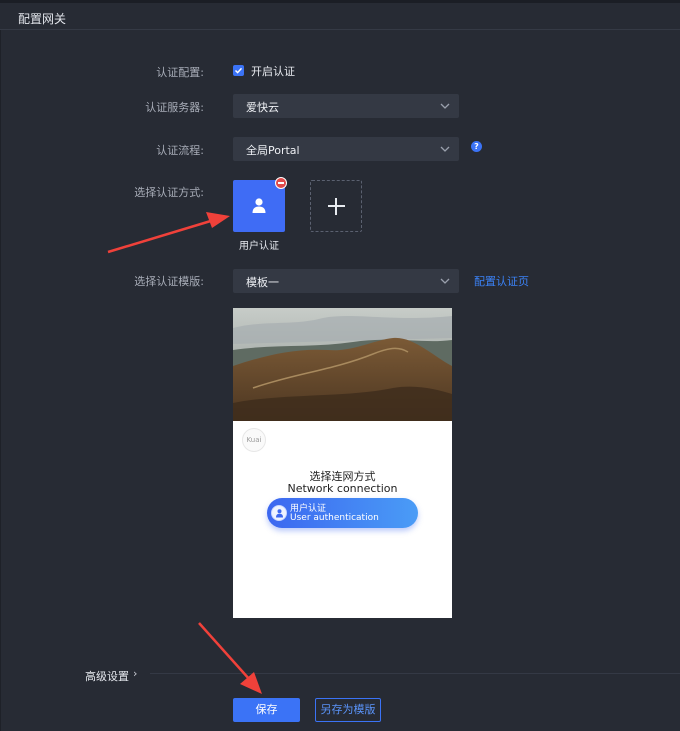  What do you see at coordinates (336, 206) in the screenshot?
I see `add-auth-method-button` at bounding box center [336, 206].